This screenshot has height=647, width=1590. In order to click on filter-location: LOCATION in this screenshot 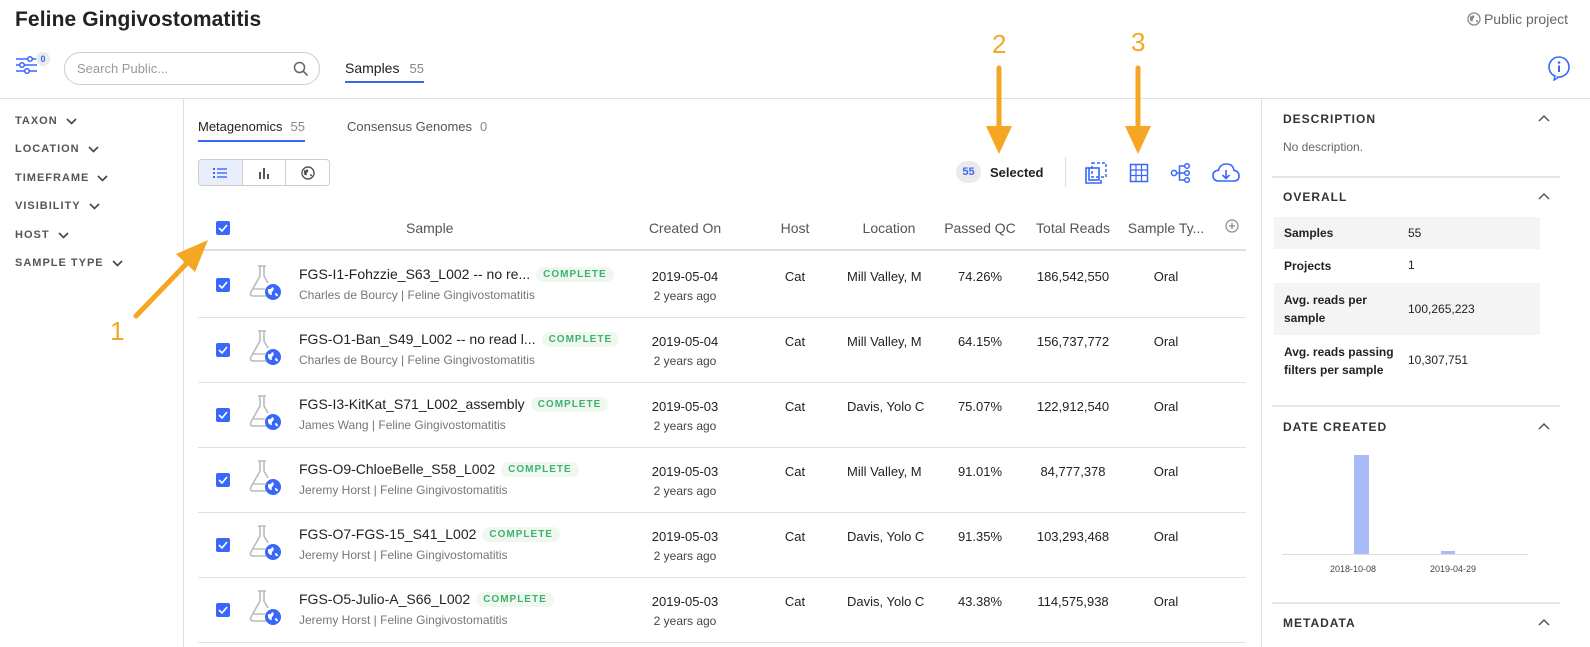, I will do `click(57, 149)`.